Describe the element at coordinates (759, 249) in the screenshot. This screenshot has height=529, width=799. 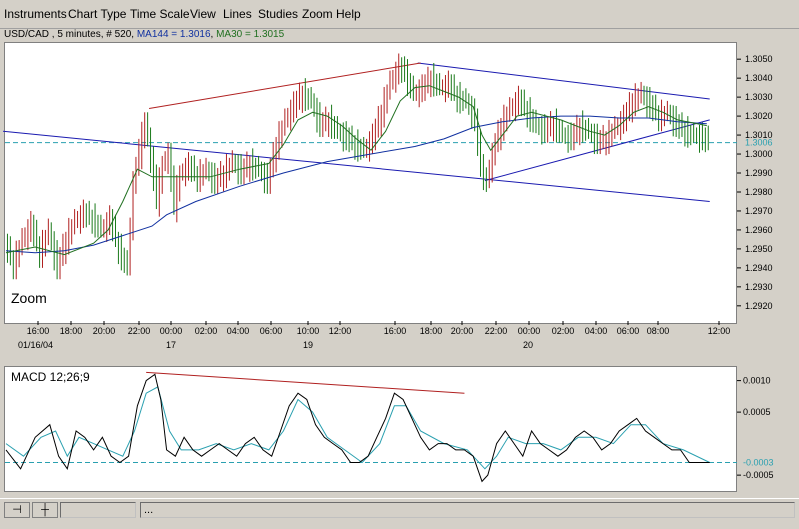
I see `y-tick-label: 1.2950` at that location.